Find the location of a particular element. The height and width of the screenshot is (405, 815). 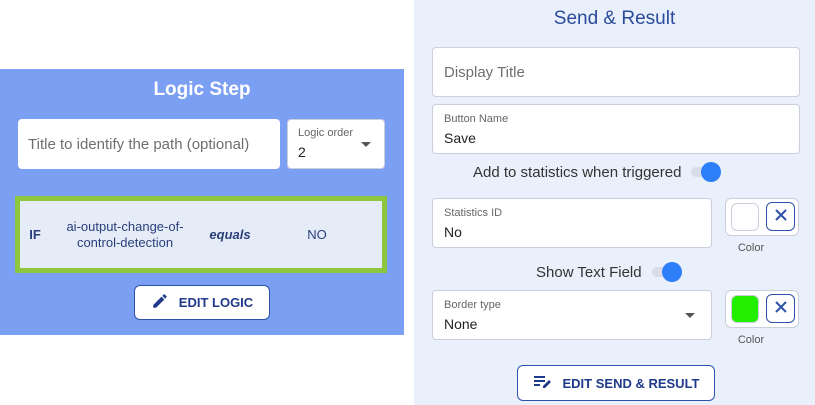

statistics-color-label: Color is located at coordinates (751, 248).